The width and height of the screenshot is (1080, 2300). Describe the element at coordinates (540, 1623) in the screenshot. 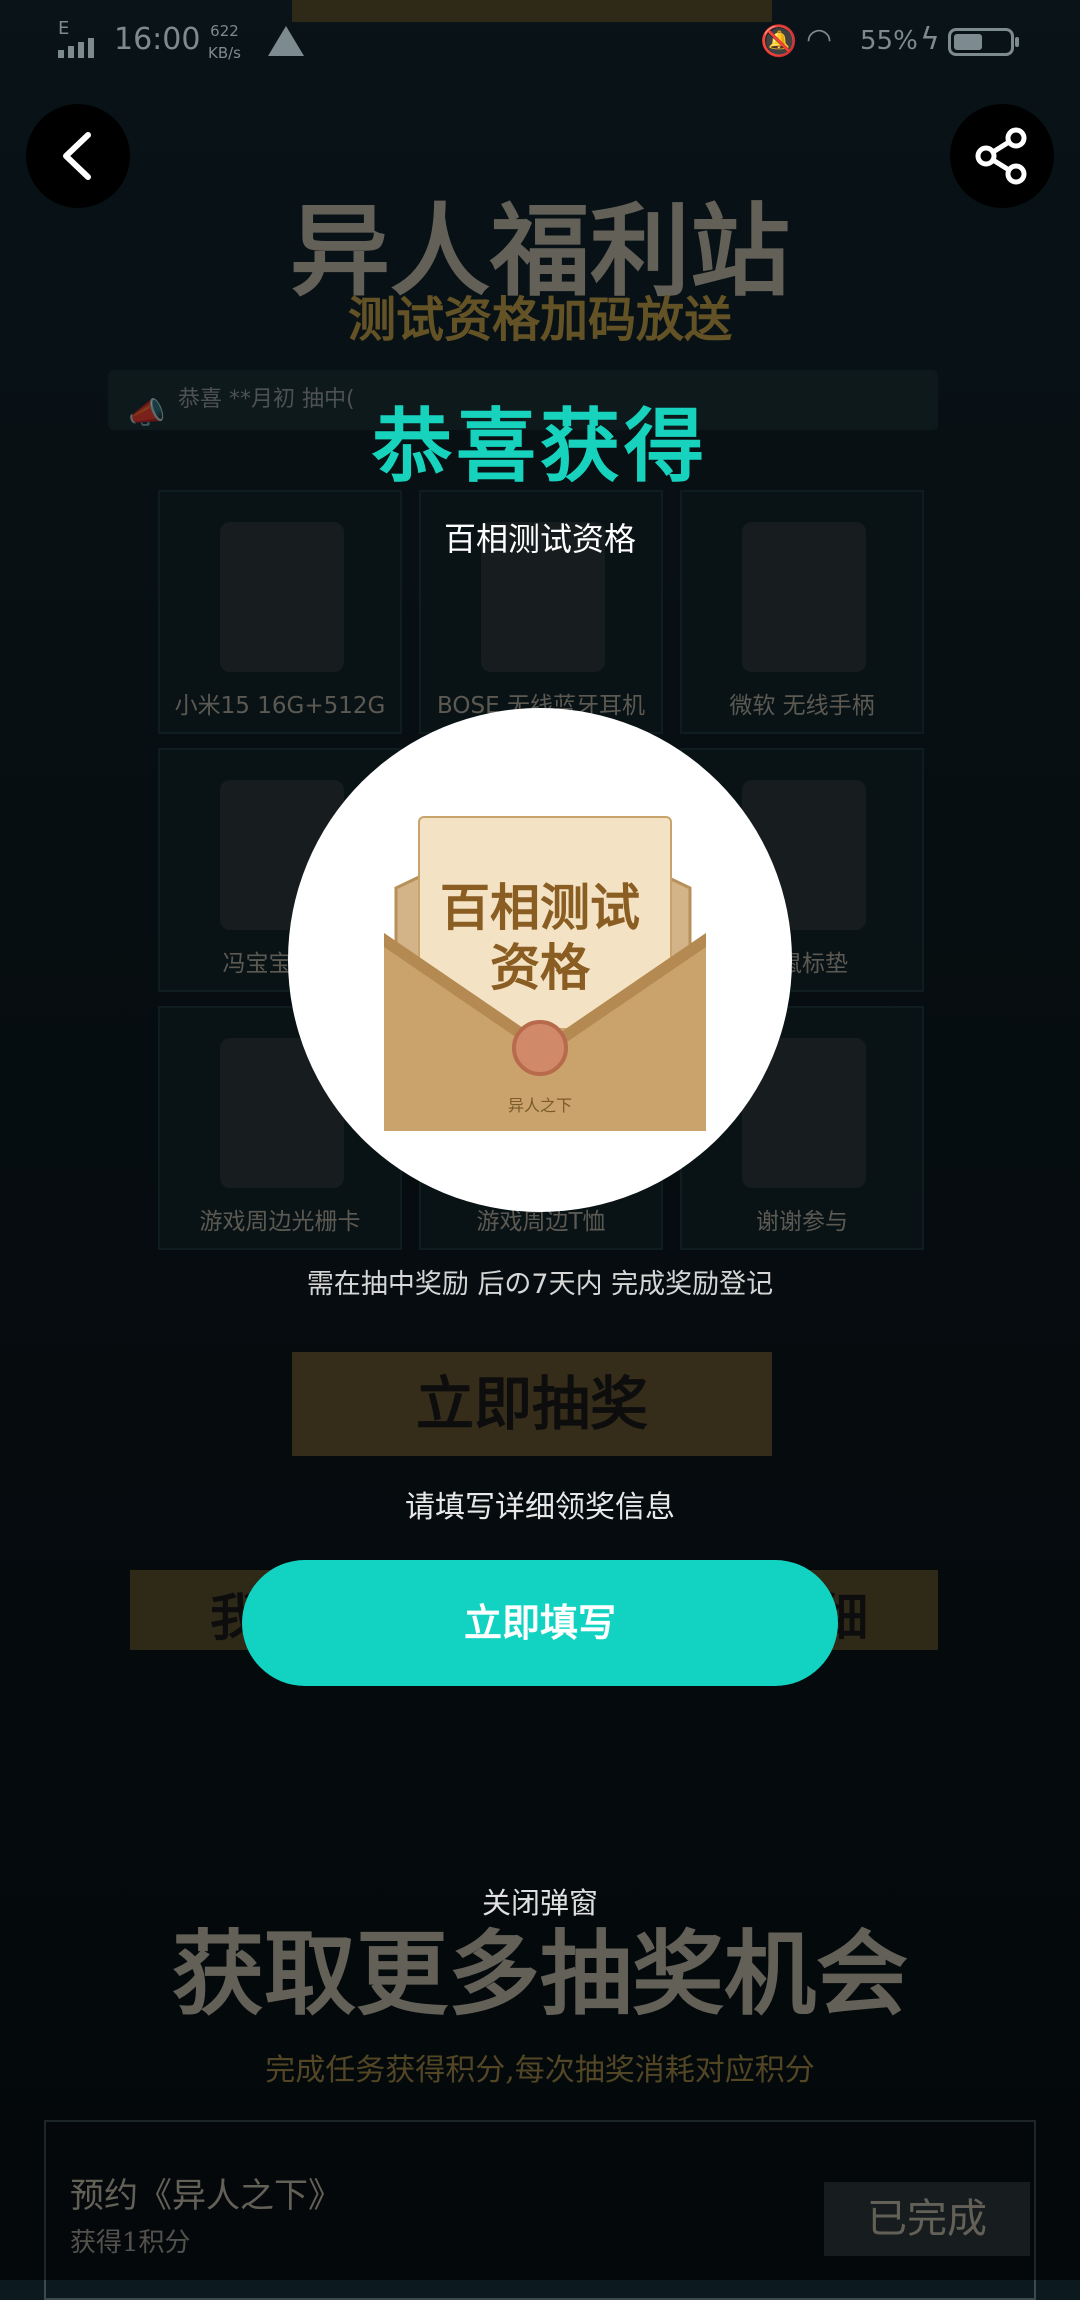

I see `fill-now-button: 立即填写` at that location.